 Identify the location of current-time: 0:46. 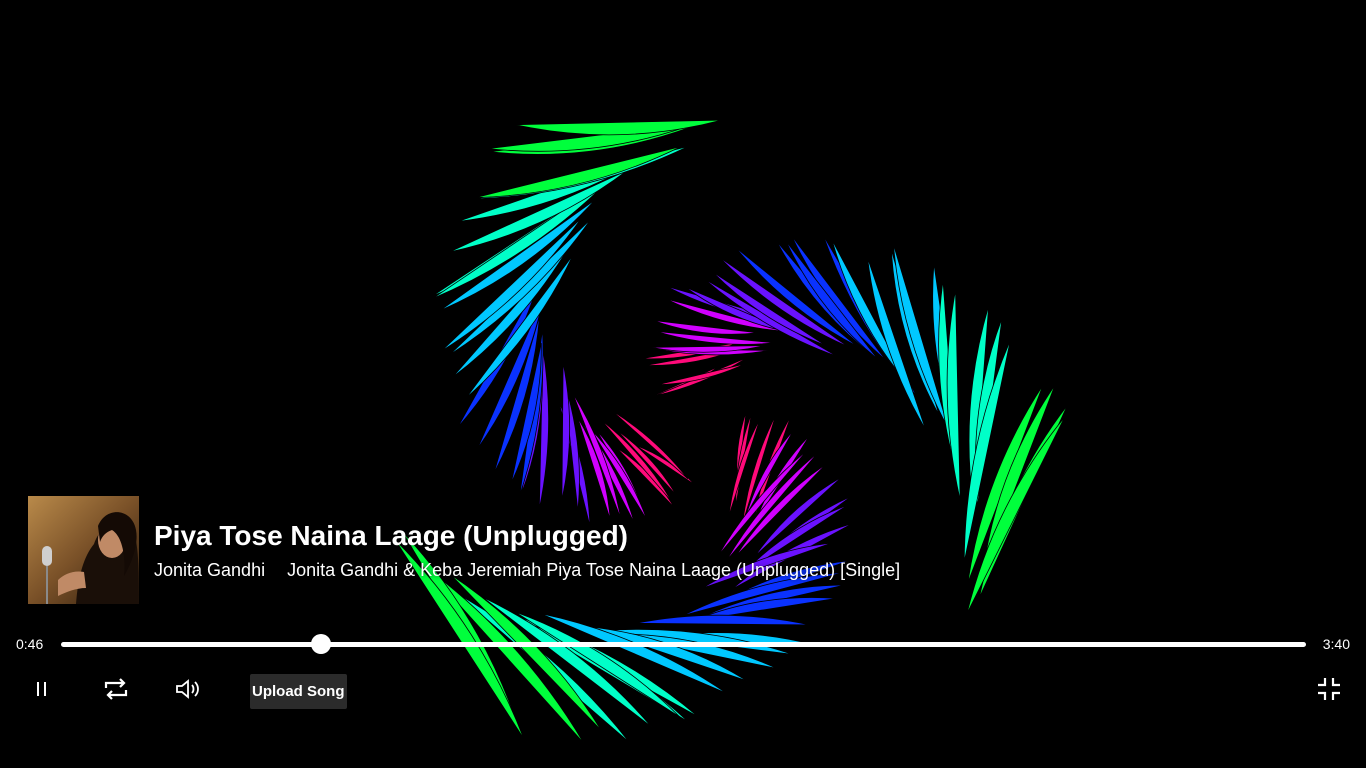
(30, 644).